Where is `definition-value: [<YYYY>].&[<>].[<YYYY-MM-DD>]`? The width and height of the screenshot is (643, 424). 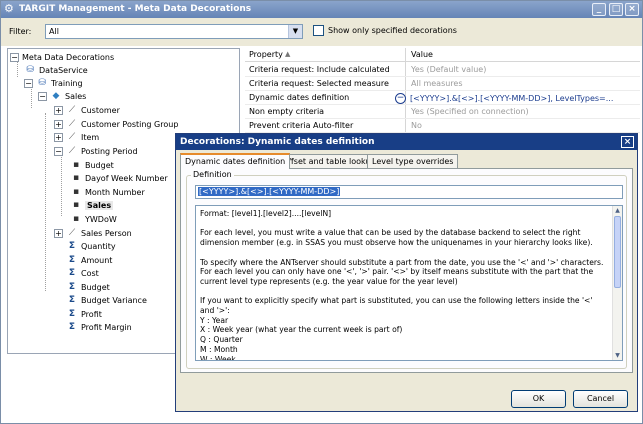
definition-value: [<YYYY>].&[<>].[<YYYY-MM-DD>] is located at coordinates (269, 191).